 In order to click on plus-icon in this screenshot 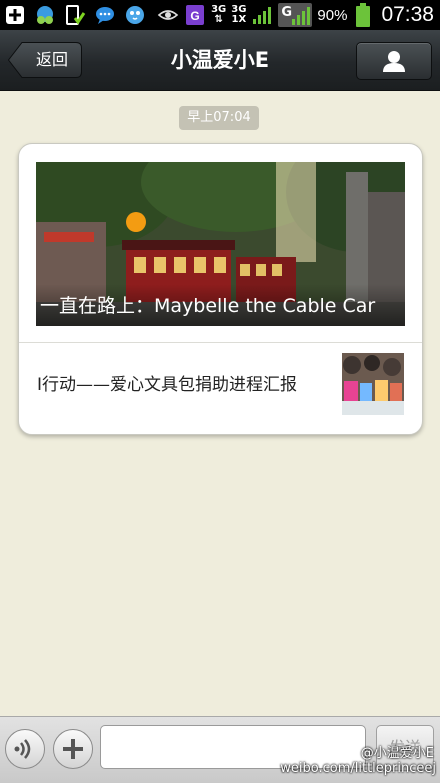, I will do `click(73, 749)`.